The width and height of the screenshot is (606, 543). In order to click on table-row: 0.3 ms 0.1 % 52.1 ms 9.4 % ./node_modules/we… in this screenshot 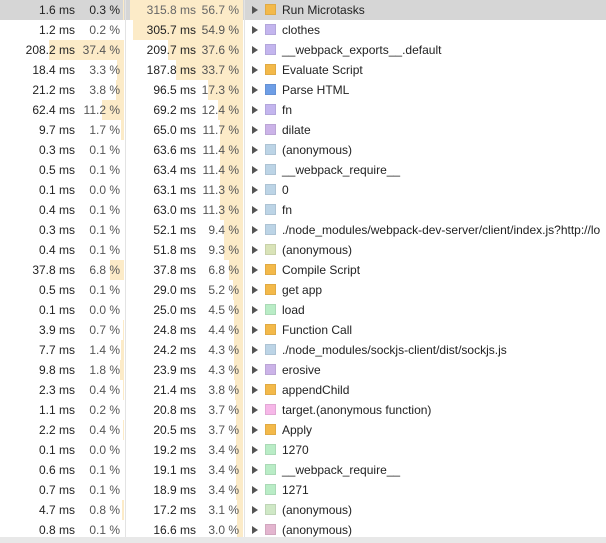, I will do `click(303, 230)`.